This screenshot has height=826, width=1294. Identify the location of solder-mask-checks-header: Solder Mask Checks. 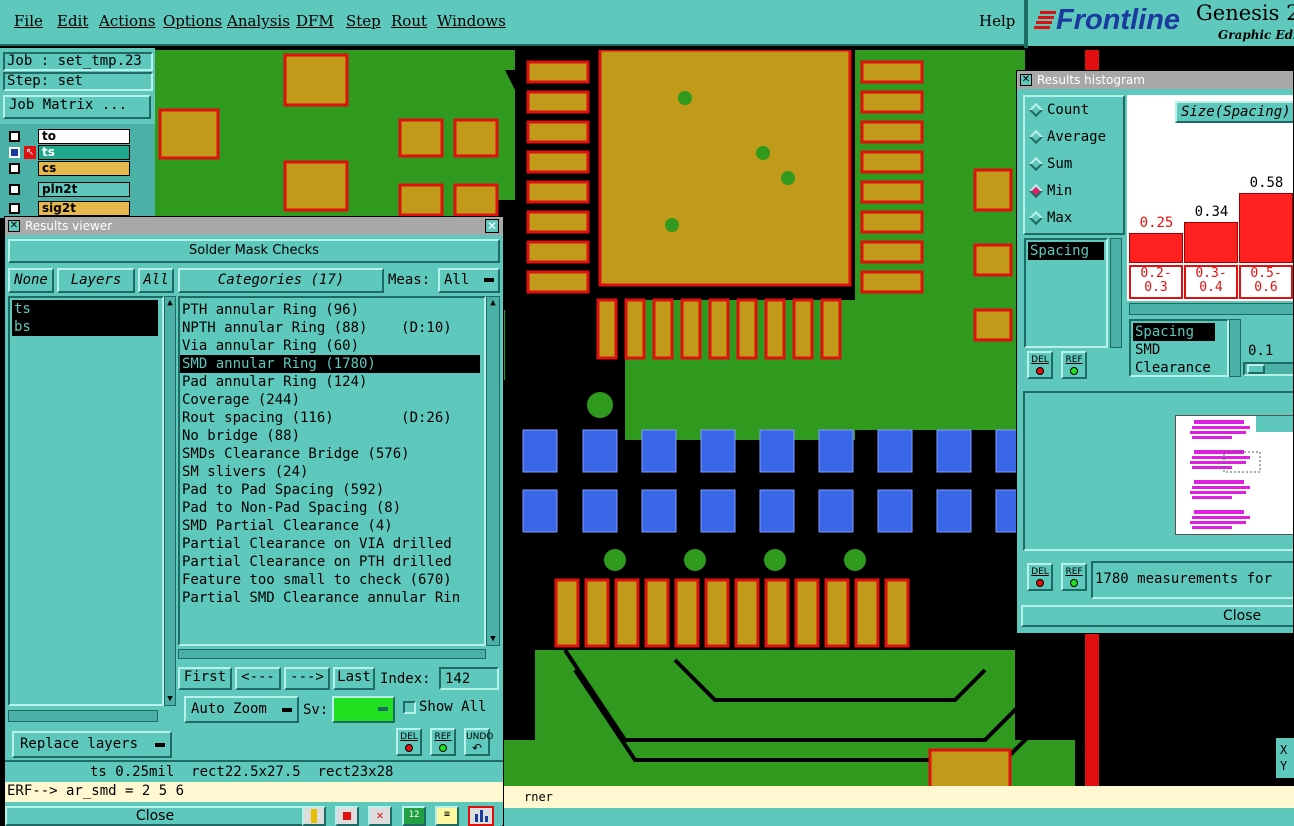
(254, 251).